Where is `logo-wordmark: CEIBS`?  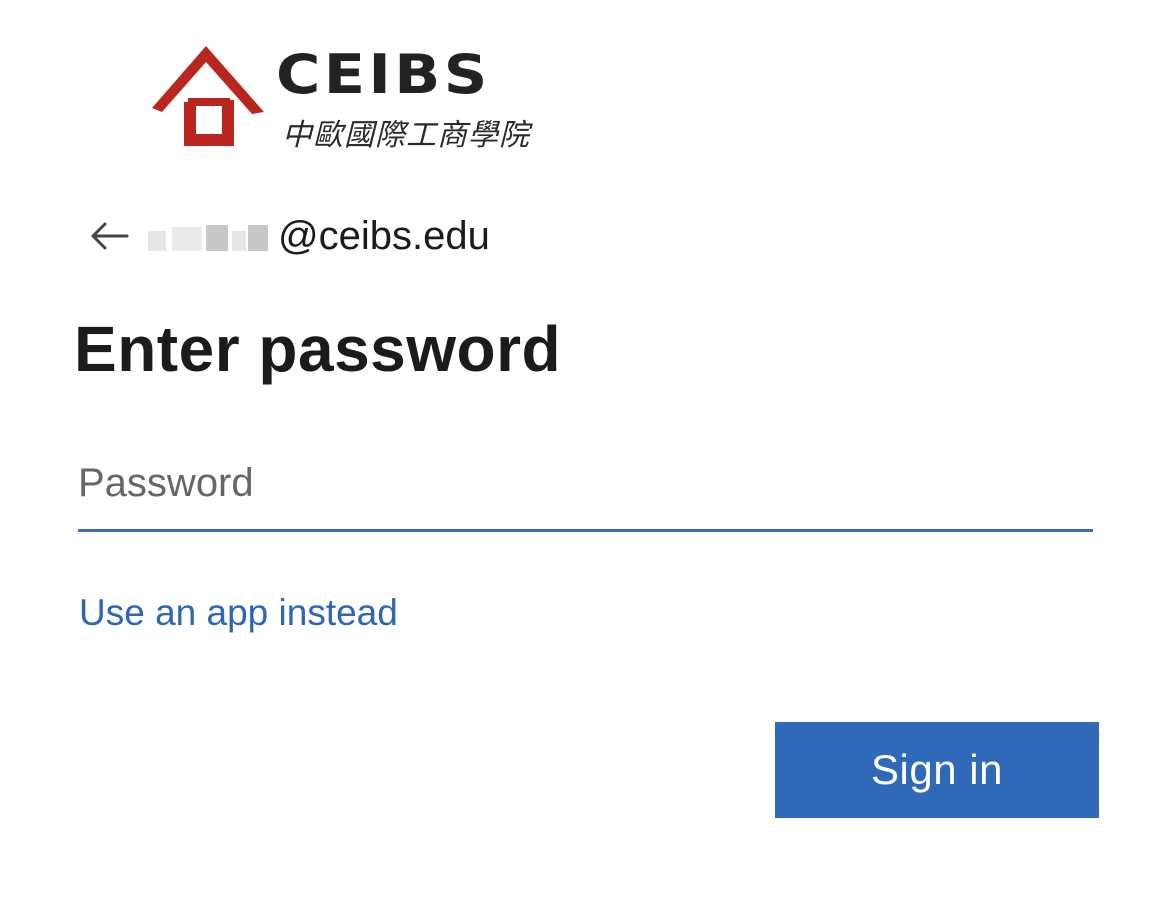 logo-wordmark: CEIBS is located at coordinates (383, 74).